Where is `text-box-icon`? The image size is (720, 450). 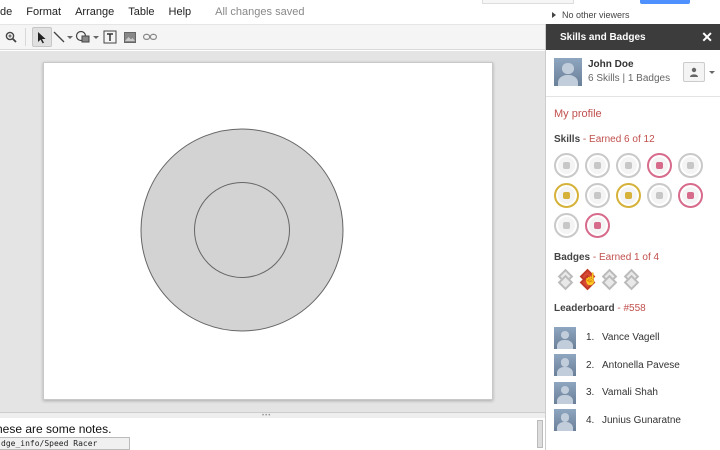
text-box-icon is located at coordinates (110, 37).